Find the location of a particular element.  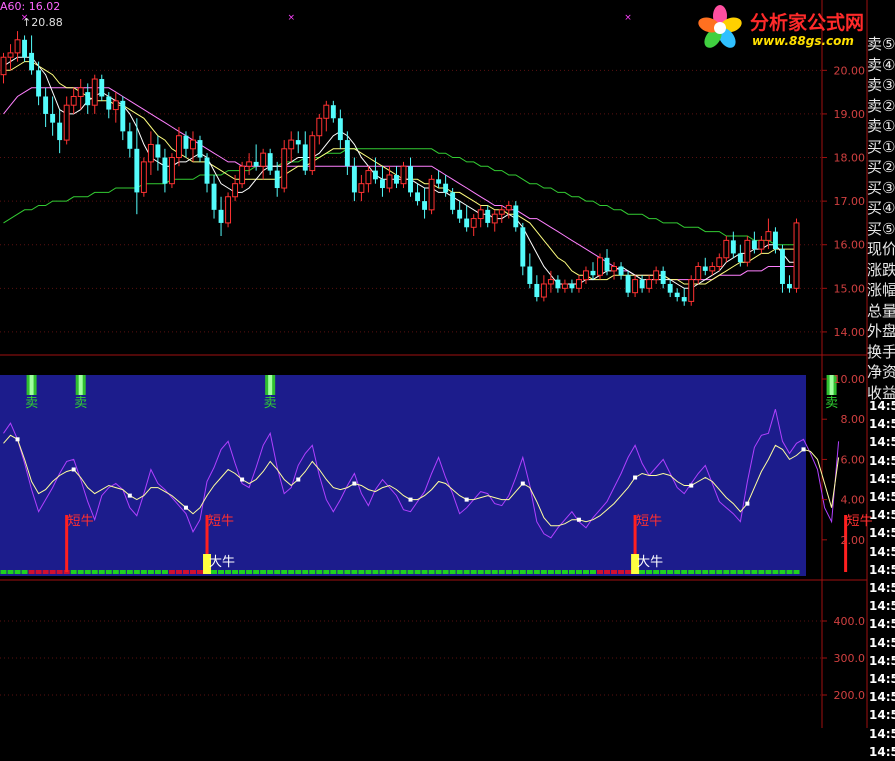

quote-label: 卖④ is located at coordinates (881, 64).